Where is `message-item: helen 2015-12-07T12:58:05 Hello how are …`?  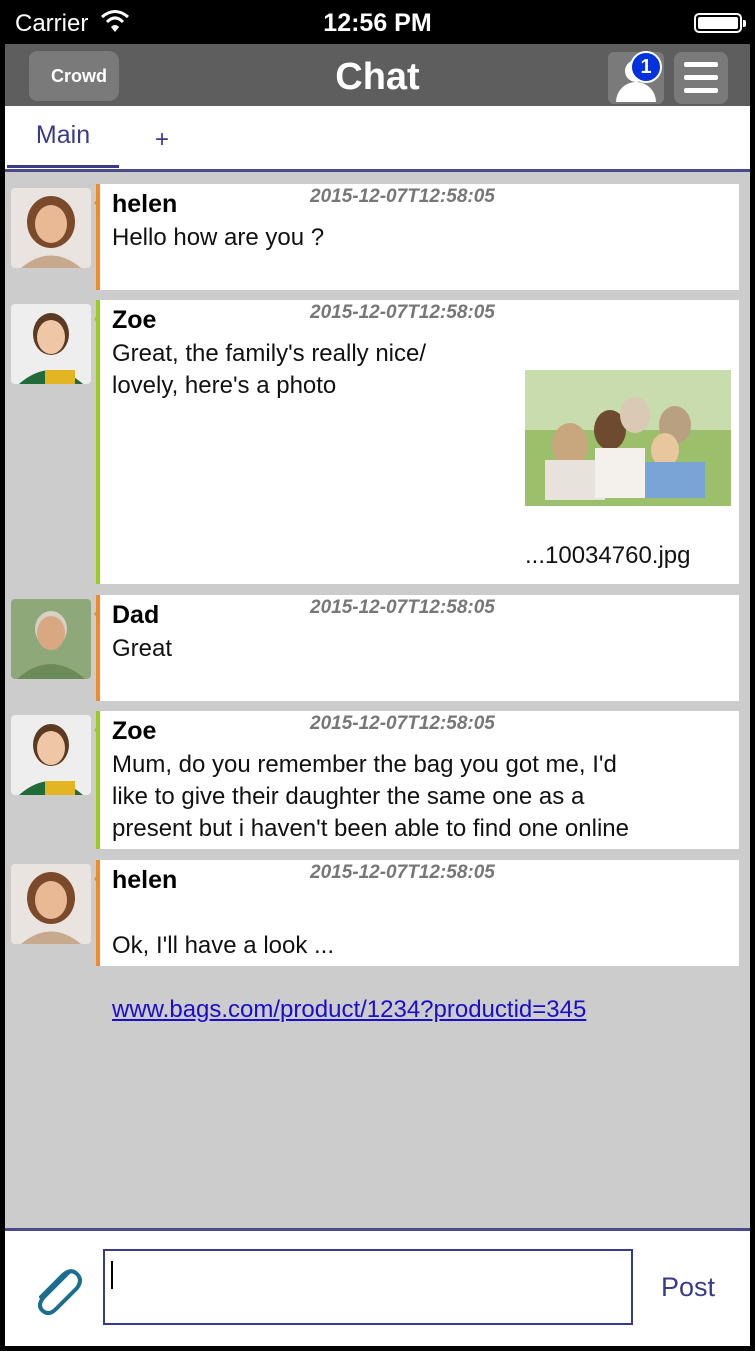 message-item: helen 2015-12-07T12:58:05 Hello how are … is located at coordinates (377, 237).